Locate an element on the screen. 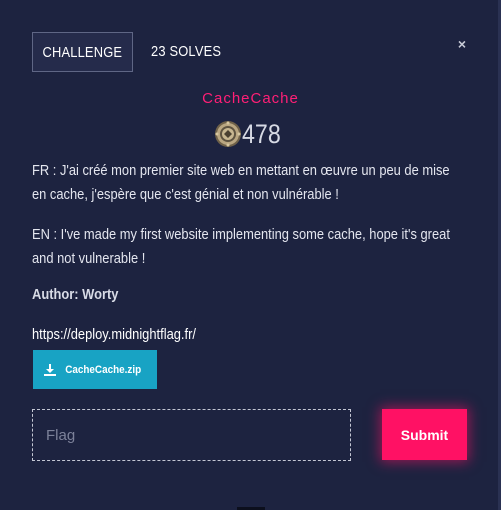 This screenshot has height=510, width=501. download-button: CacheCache.zip is located at coordinates (95, 369).